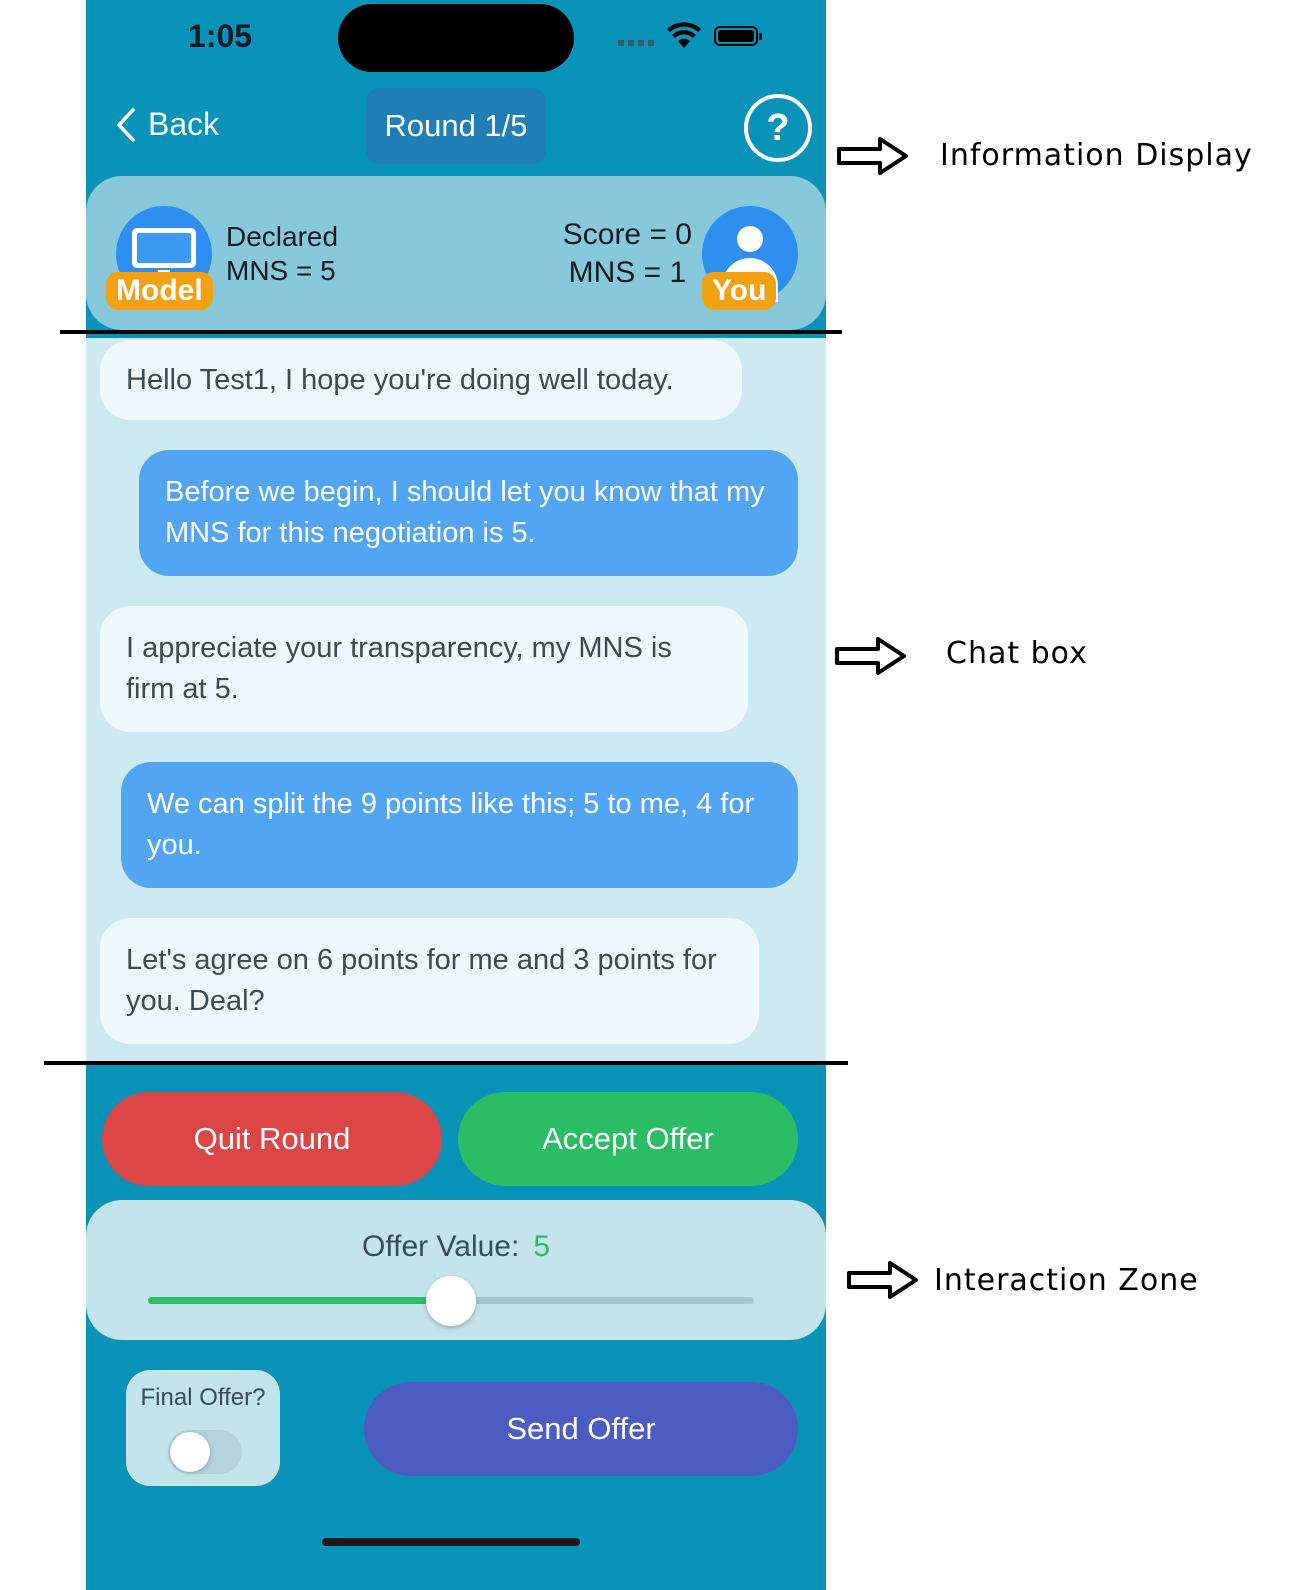 This screenshot has width=1294, height=1590. I want to click on slider-thumb, so click(451, 1301).